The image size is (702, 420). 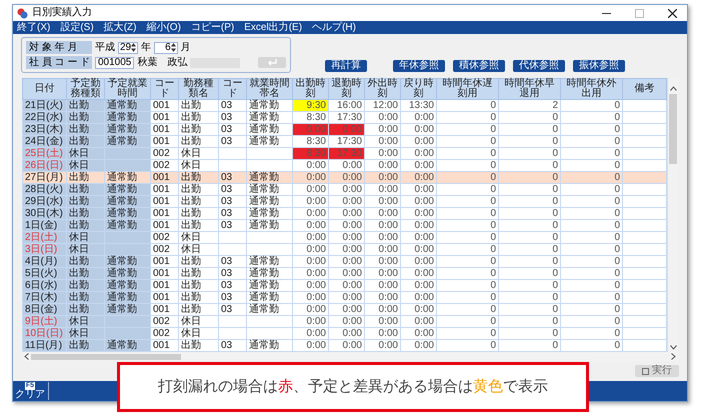 What do you see at coordinates (273, 27) in the screenshot?
I see `menu-item: Excel出力(E)` at bounding box center [273, 27].